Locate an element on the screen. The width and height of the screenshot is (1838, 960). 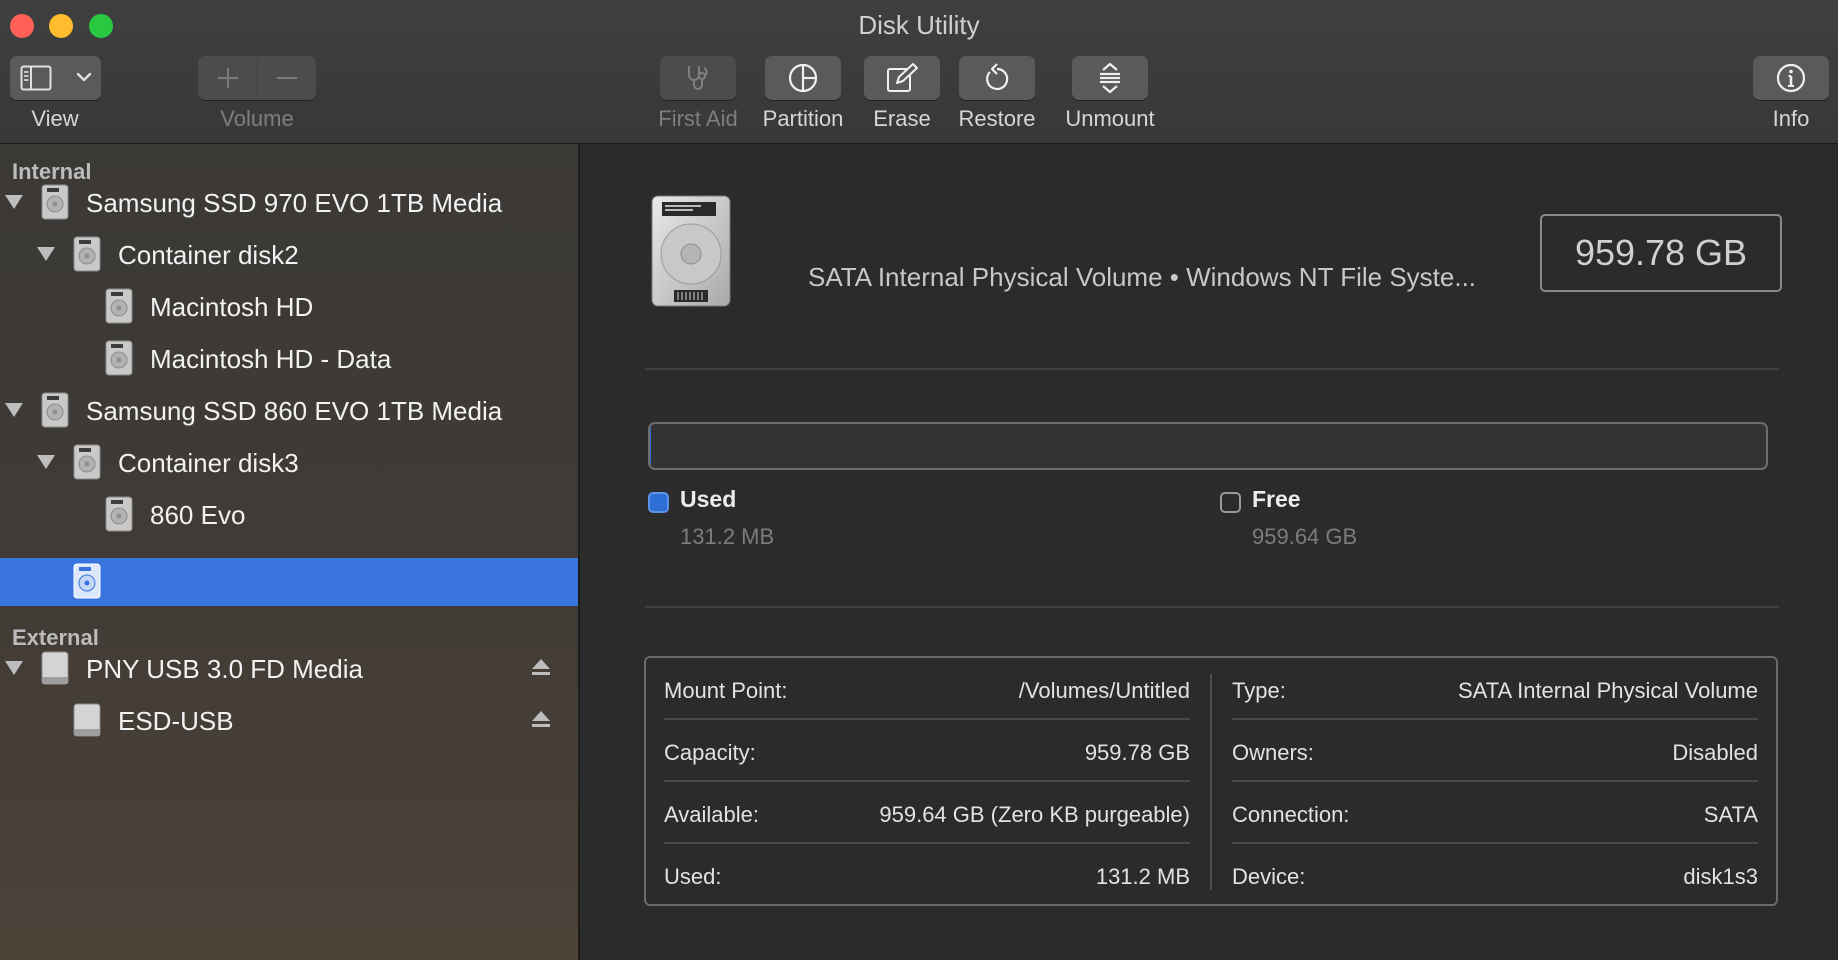
view-label: View is located at coordinates (55, 118).